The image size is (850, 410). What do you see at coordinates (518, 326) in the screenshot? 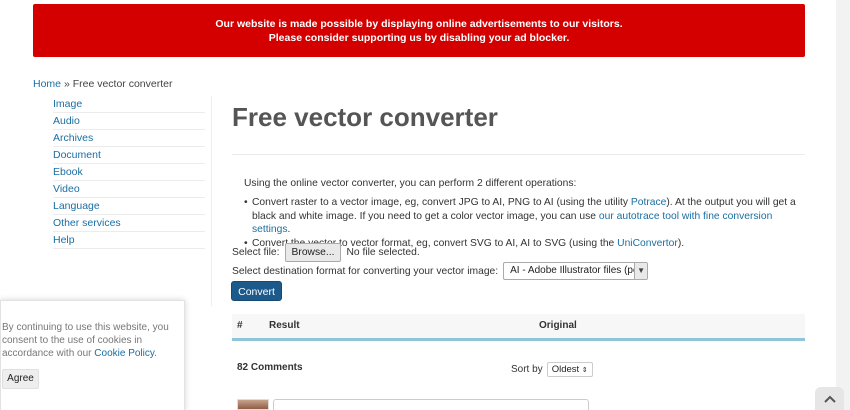
I see `results-table-header: # Result Original` at bounding box center [518, 326].